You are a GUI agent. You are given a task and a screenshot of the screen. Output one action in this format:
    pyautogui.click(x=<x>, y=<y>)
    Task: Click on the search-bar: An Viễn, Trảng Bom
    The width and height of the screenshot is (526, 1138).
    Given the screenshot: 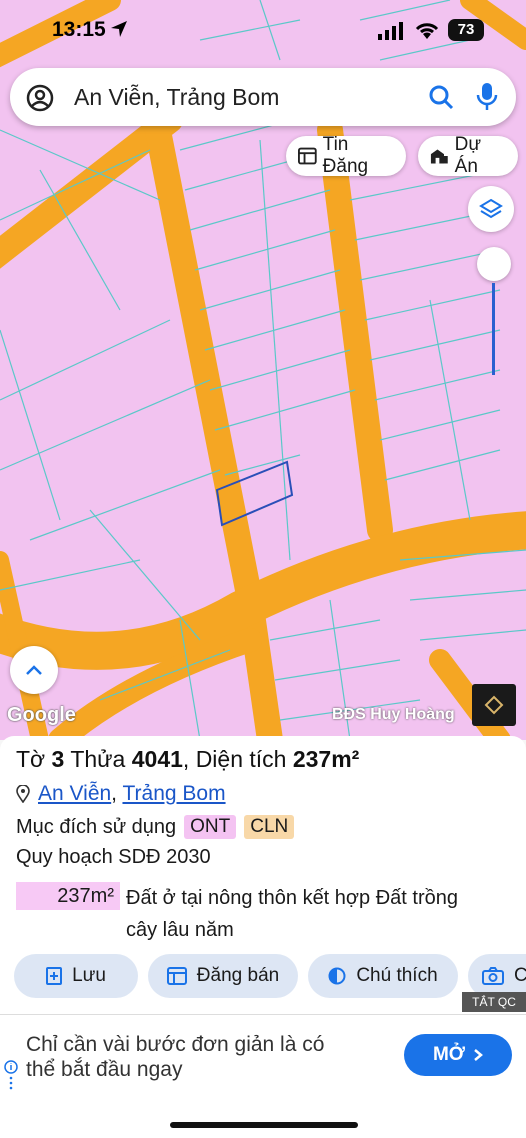 What is the action you would take?
    pyautogui.click(x=263, y=97)
    